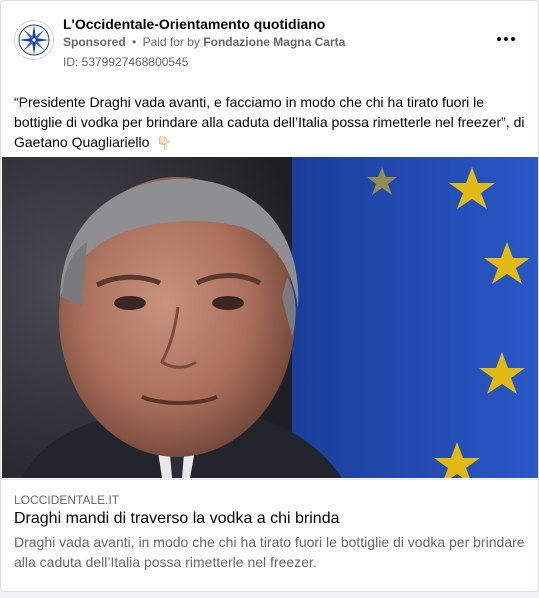  I want to click on page-avatar, so click(34, 40).